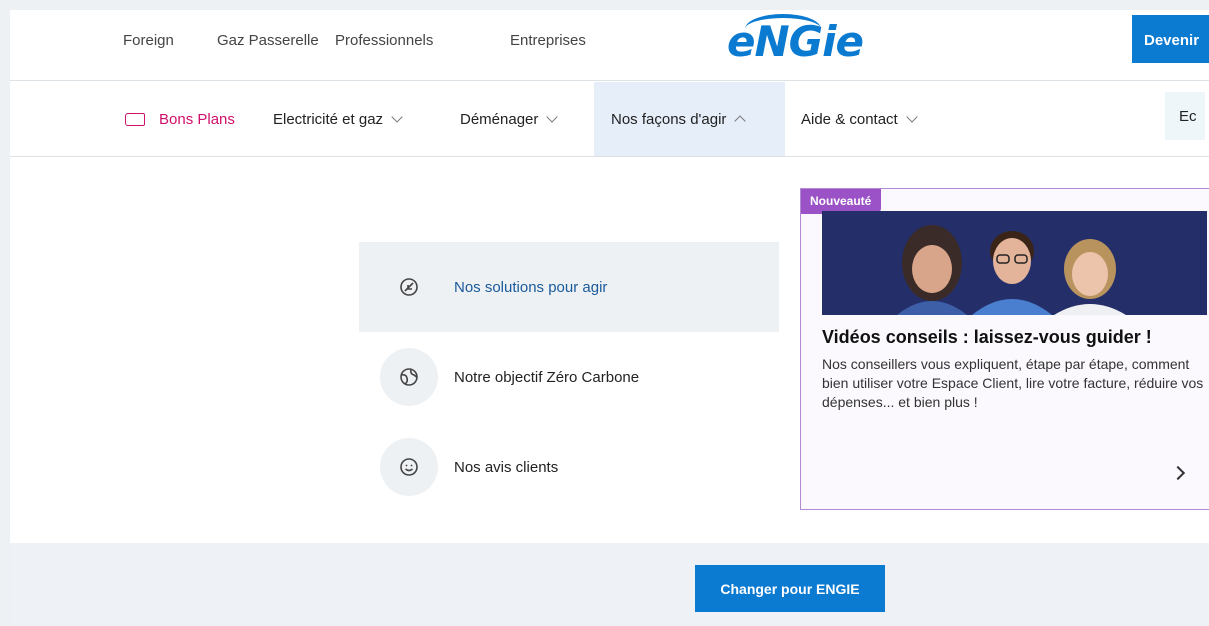 The width and height of the screenshot is (1209, 626). I want to click on nav-bons-plans: Bons Plans, so click(180, 119).